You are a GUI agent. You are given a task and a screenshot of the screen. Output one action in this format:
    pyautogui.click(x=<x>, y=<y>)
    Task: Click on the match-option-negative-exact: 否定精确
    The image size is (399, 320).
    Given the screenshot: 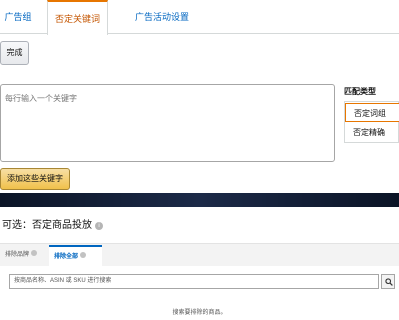 What is the action you would take?
    pyautogui.click(x=372, y=132)
    